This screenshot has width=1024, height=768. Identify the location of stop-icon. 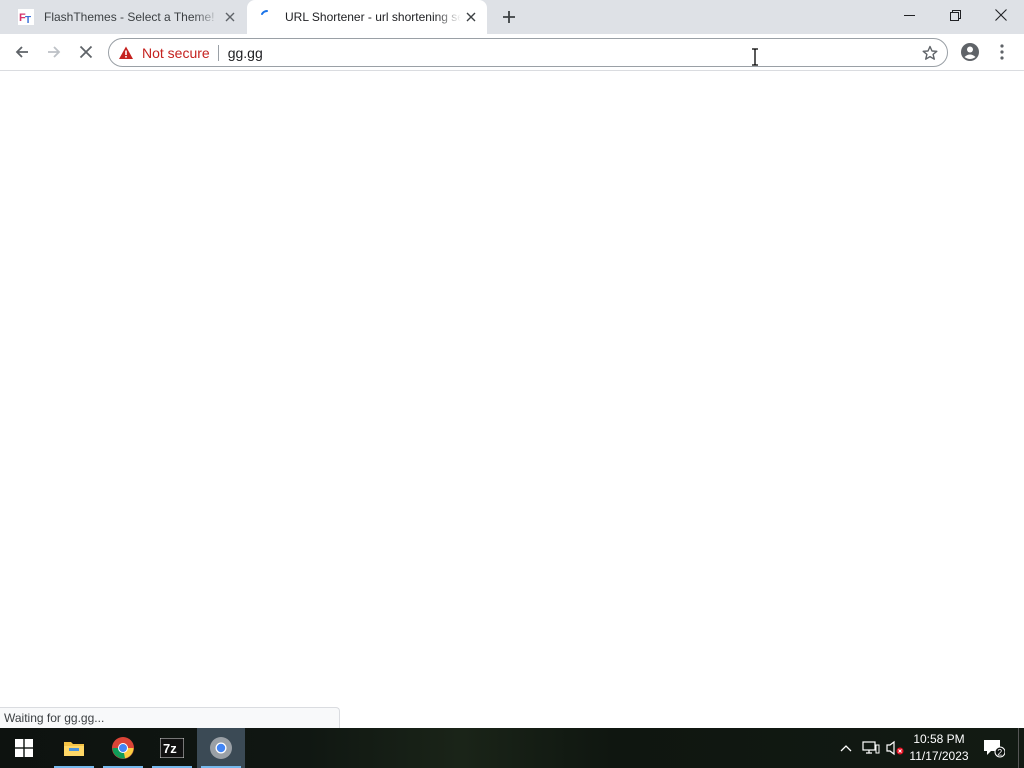
(86, 52).